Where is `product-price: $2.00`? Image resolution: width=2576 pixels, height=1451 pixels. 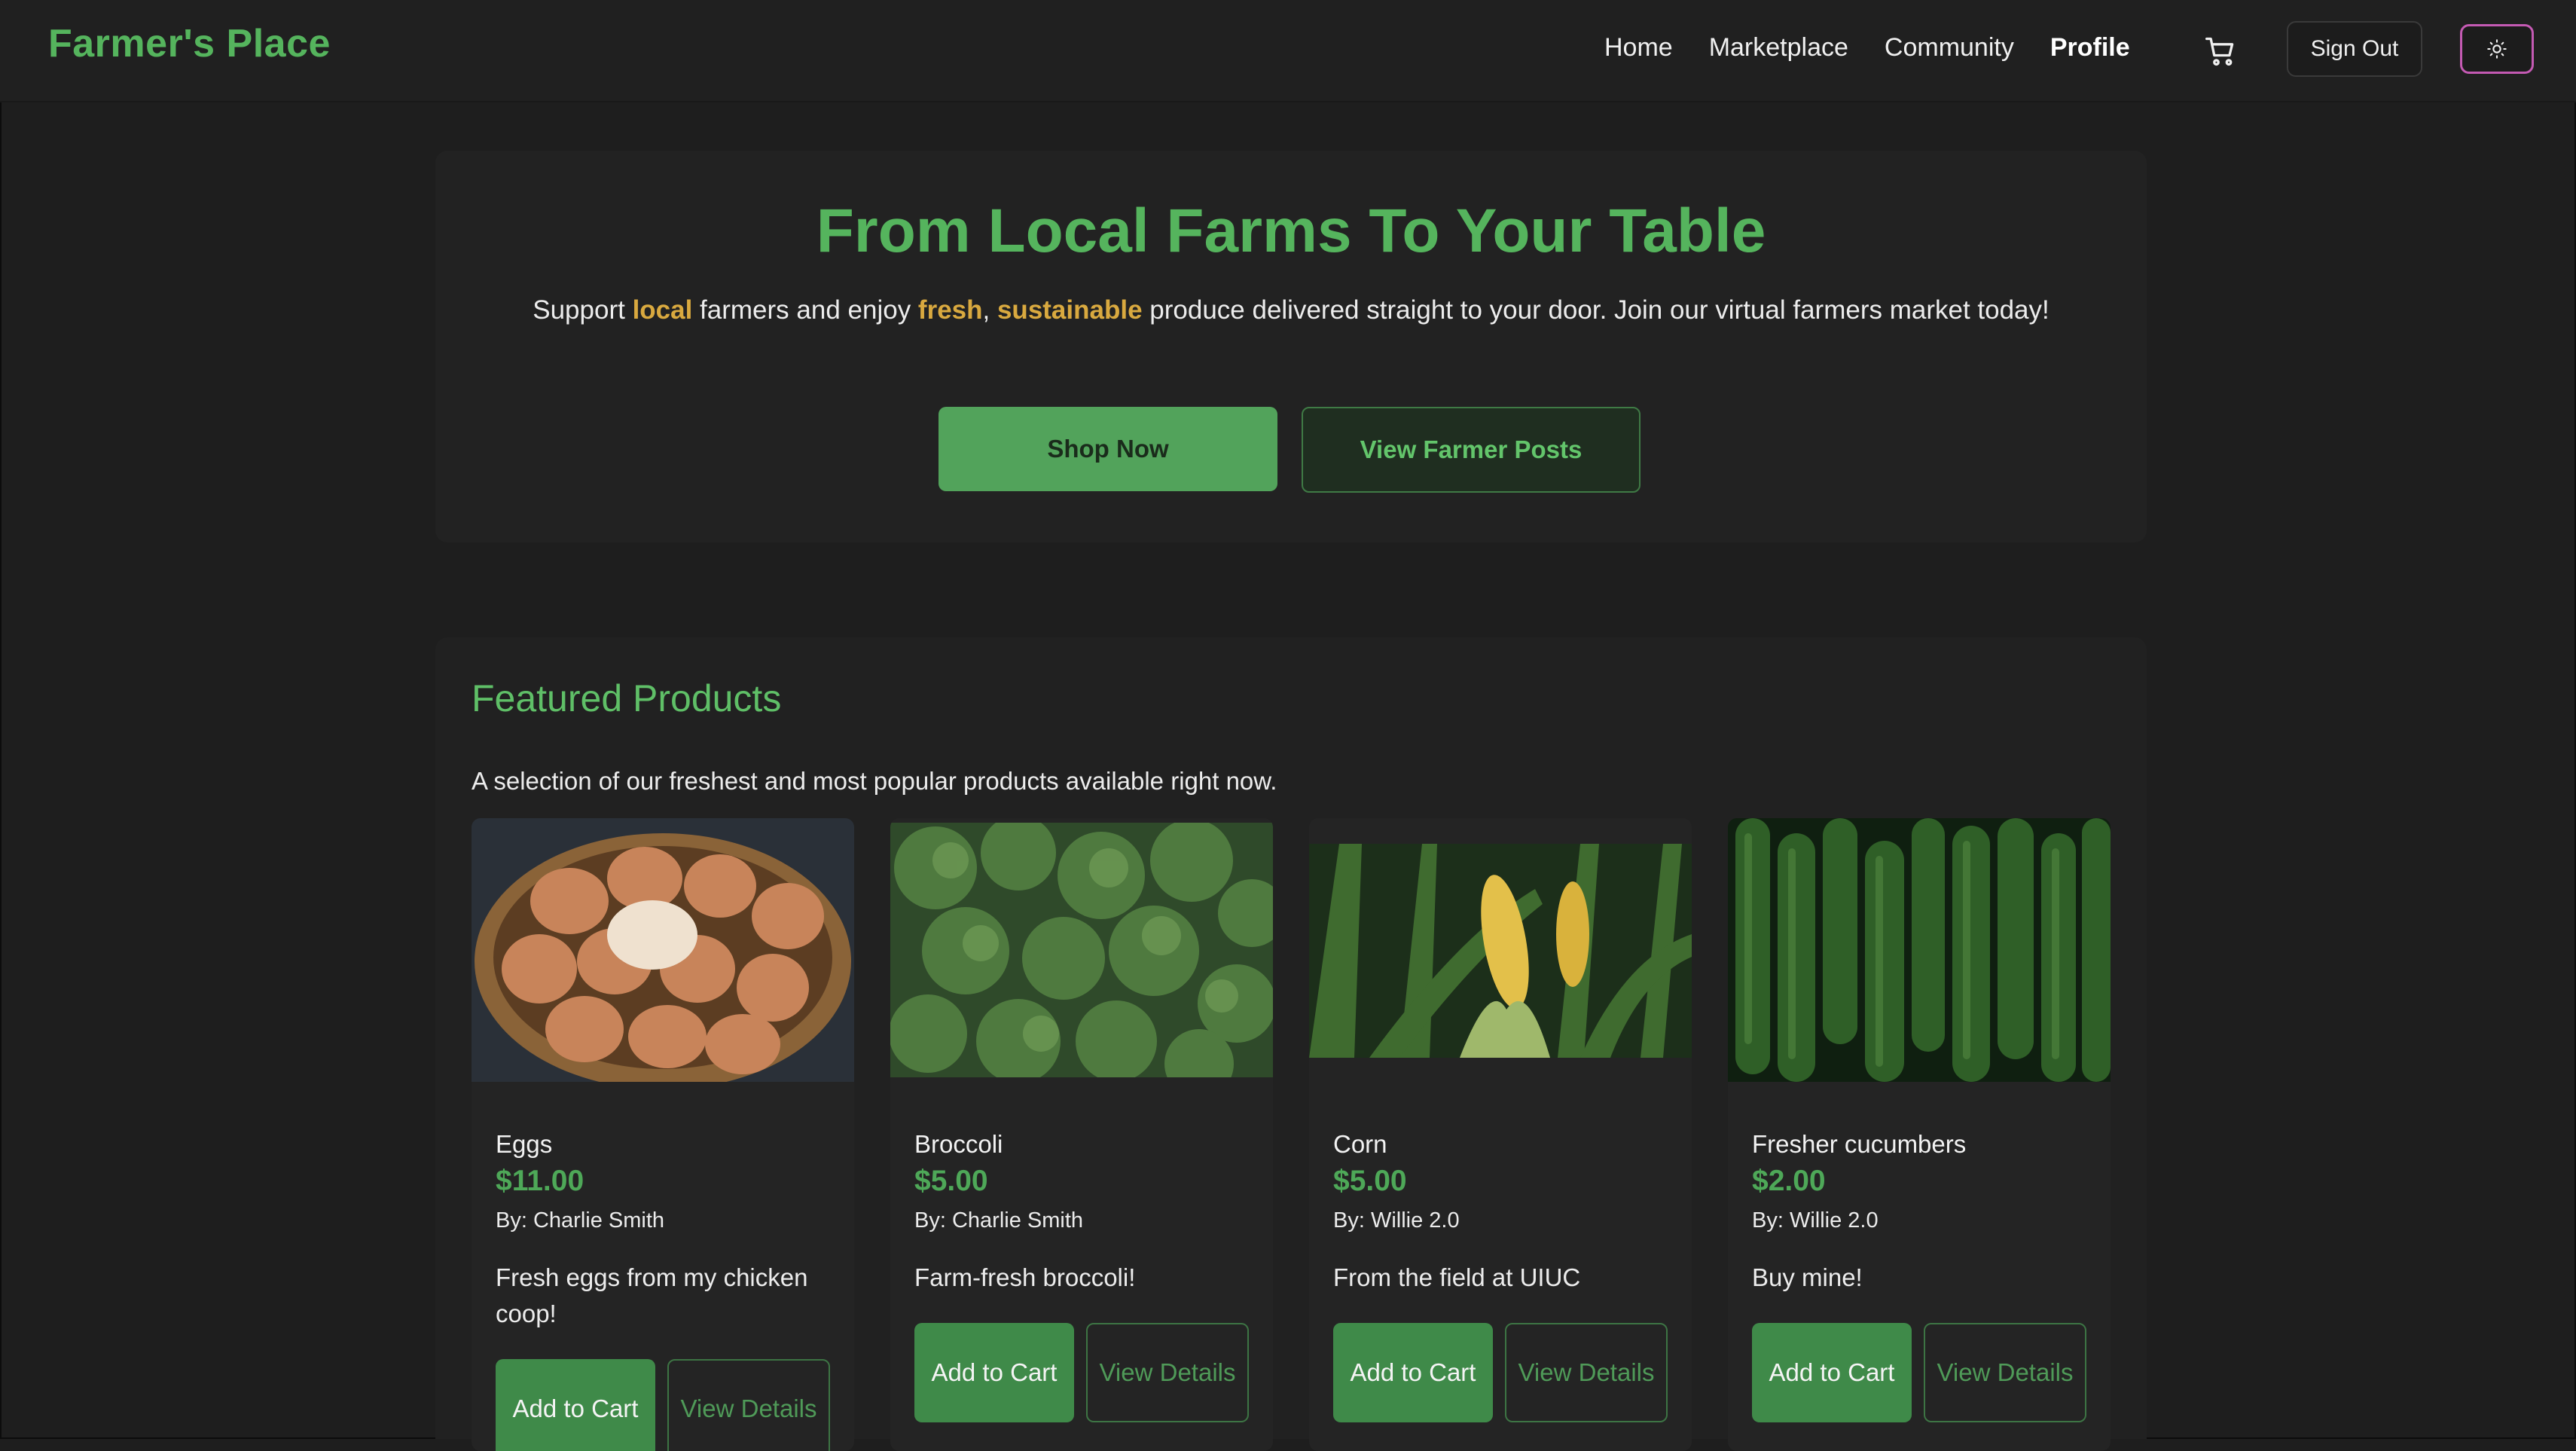 product-price: $2.00 is located at coordinates (1789, 1181).